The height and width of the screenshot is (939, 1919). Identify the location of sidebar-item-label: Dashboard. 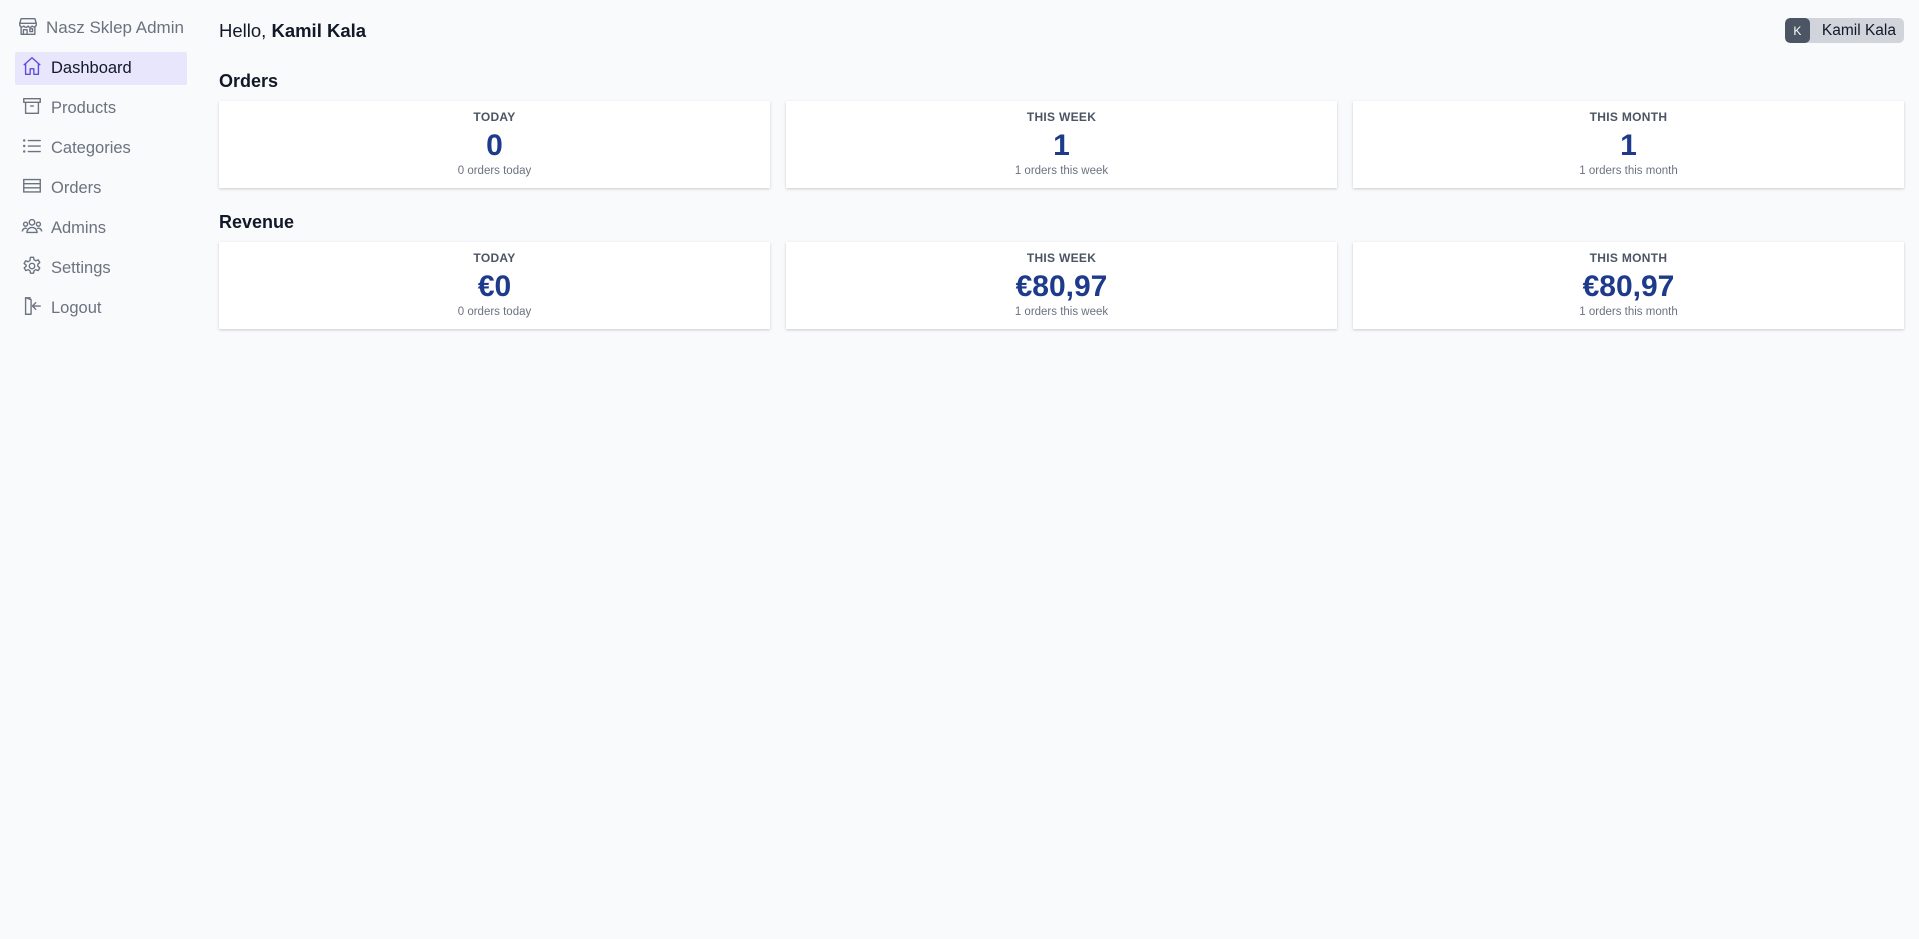
(91, 68).